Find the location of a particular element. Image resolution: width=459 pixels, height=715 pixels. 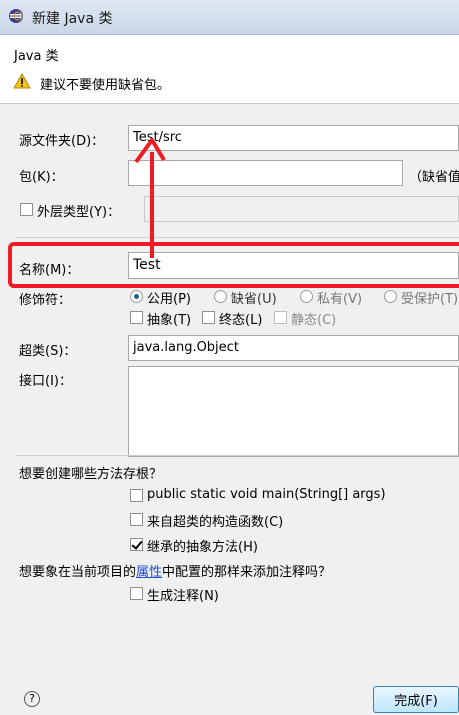

modifier-protected-label: 受保护(T) is located at coordinates (430, 299).